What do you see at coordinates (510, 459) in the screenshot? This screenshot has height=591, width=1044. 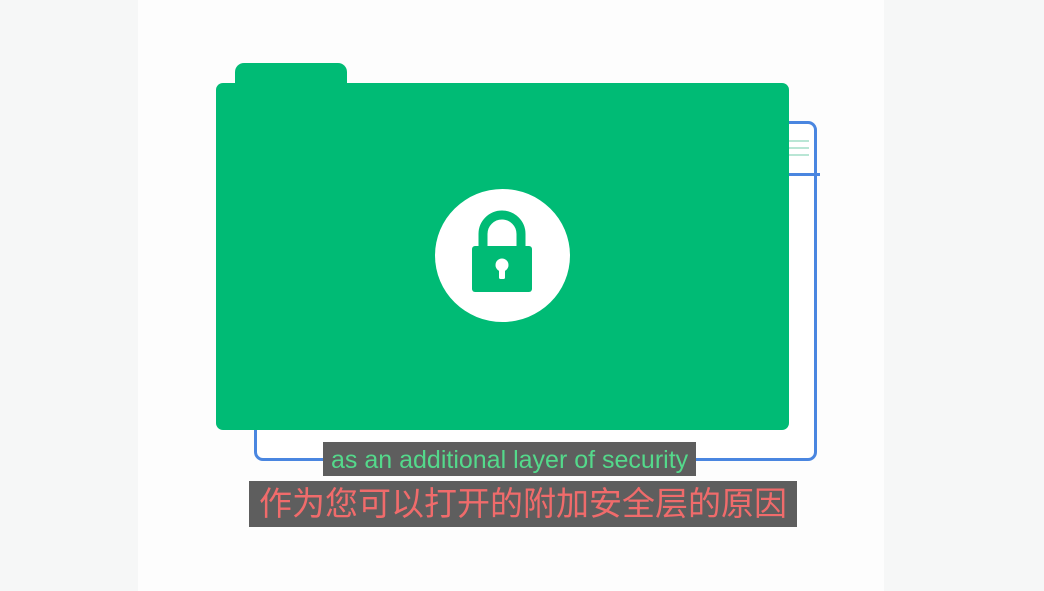 I see `subtitle-english: as an additional layer of security` at bounding box center [510, 459].